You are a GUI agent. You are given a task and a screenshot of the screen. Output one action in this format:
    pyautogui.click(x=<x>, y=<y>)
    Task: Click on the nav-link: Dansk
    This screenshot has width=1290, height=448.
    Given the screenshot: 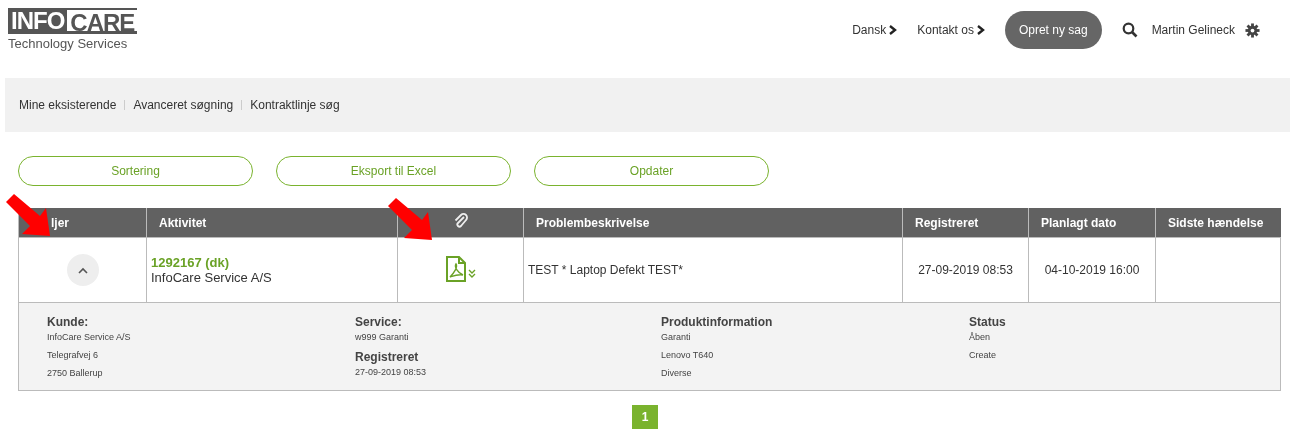 What is the action you would take?
    pyautogui.click(x=875, y=30)
    